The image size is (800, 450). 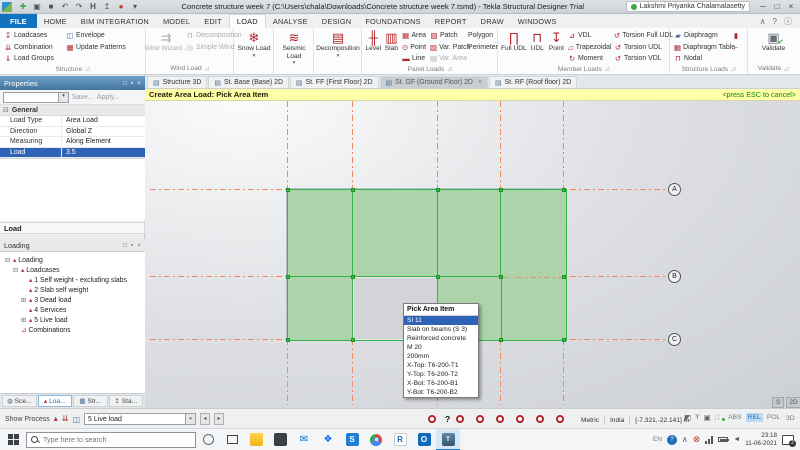 I want to click on properties-close-icon: ×, so click(x=139, y=83).